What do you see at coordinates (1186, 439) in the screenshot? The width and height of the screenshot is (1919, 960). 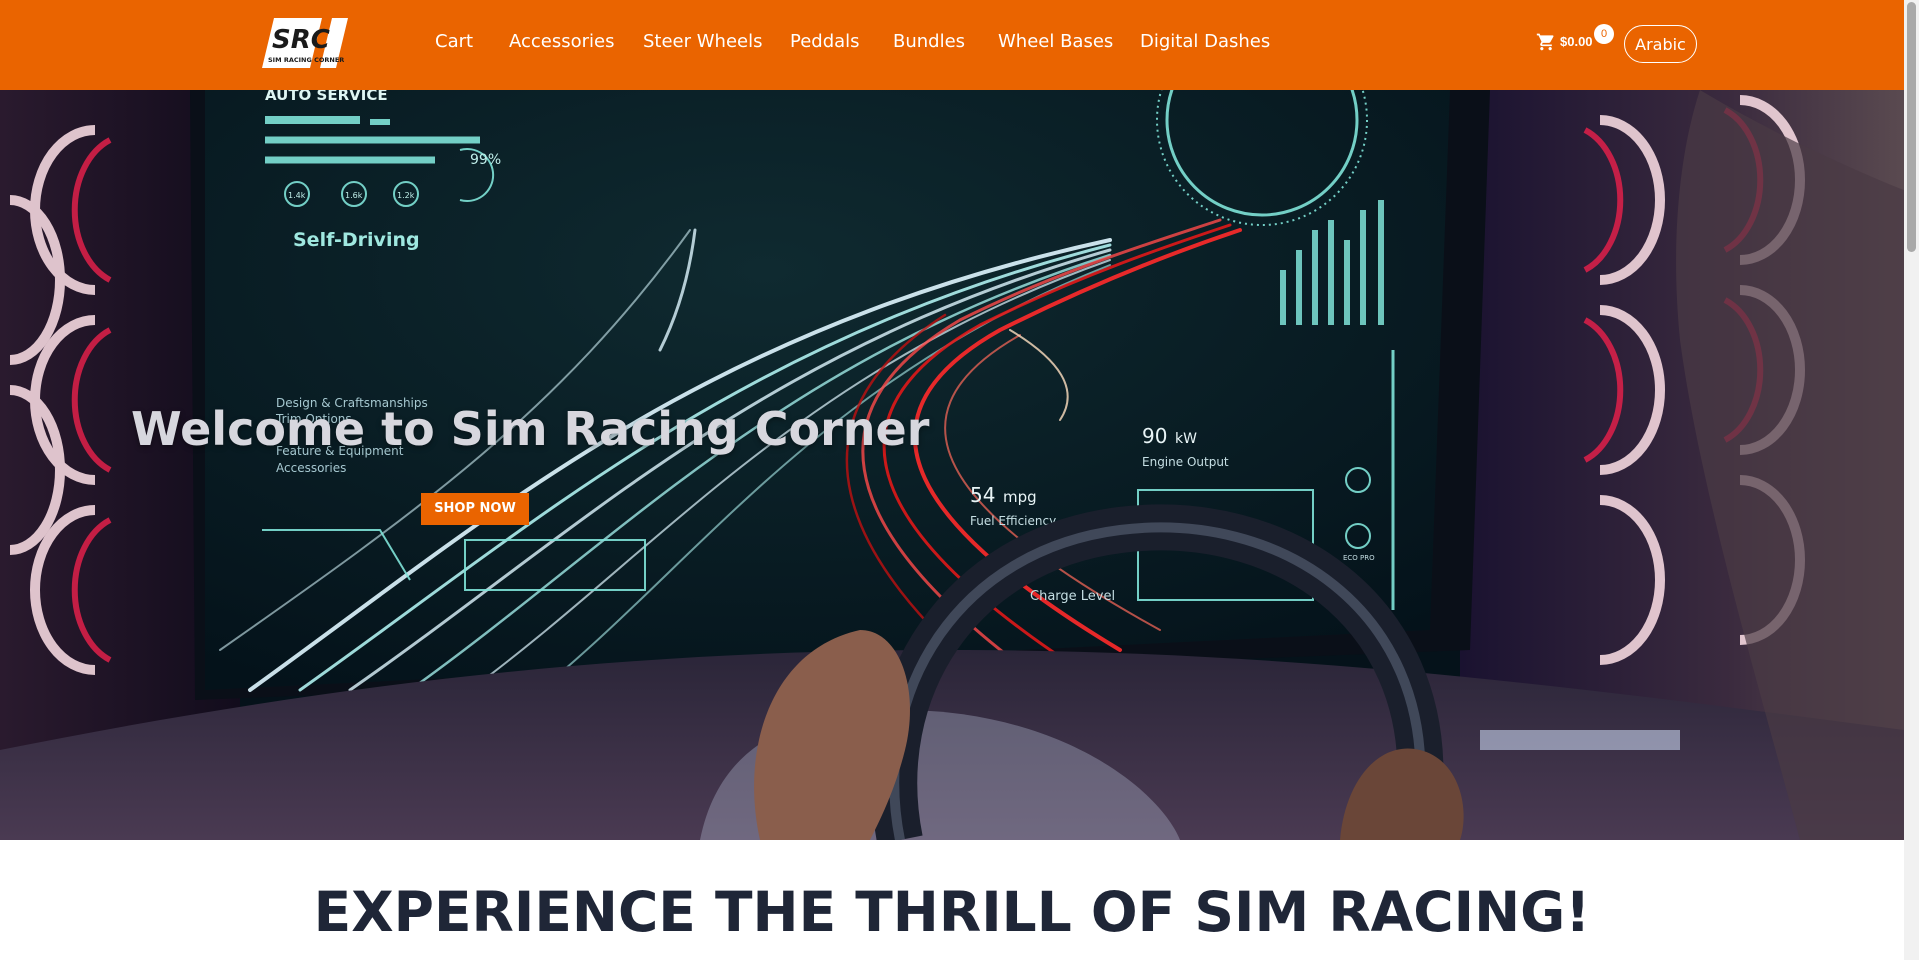 I see `hud-engine-unit: kW` at bounding box center [1186, 439].